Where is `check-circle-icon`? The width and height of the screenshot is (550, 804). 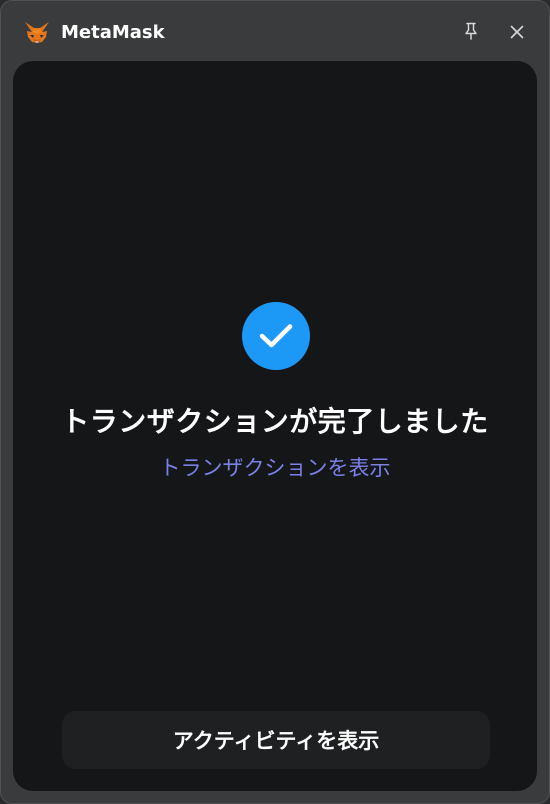 check-circle-icon is located at coordinates (276, 336).